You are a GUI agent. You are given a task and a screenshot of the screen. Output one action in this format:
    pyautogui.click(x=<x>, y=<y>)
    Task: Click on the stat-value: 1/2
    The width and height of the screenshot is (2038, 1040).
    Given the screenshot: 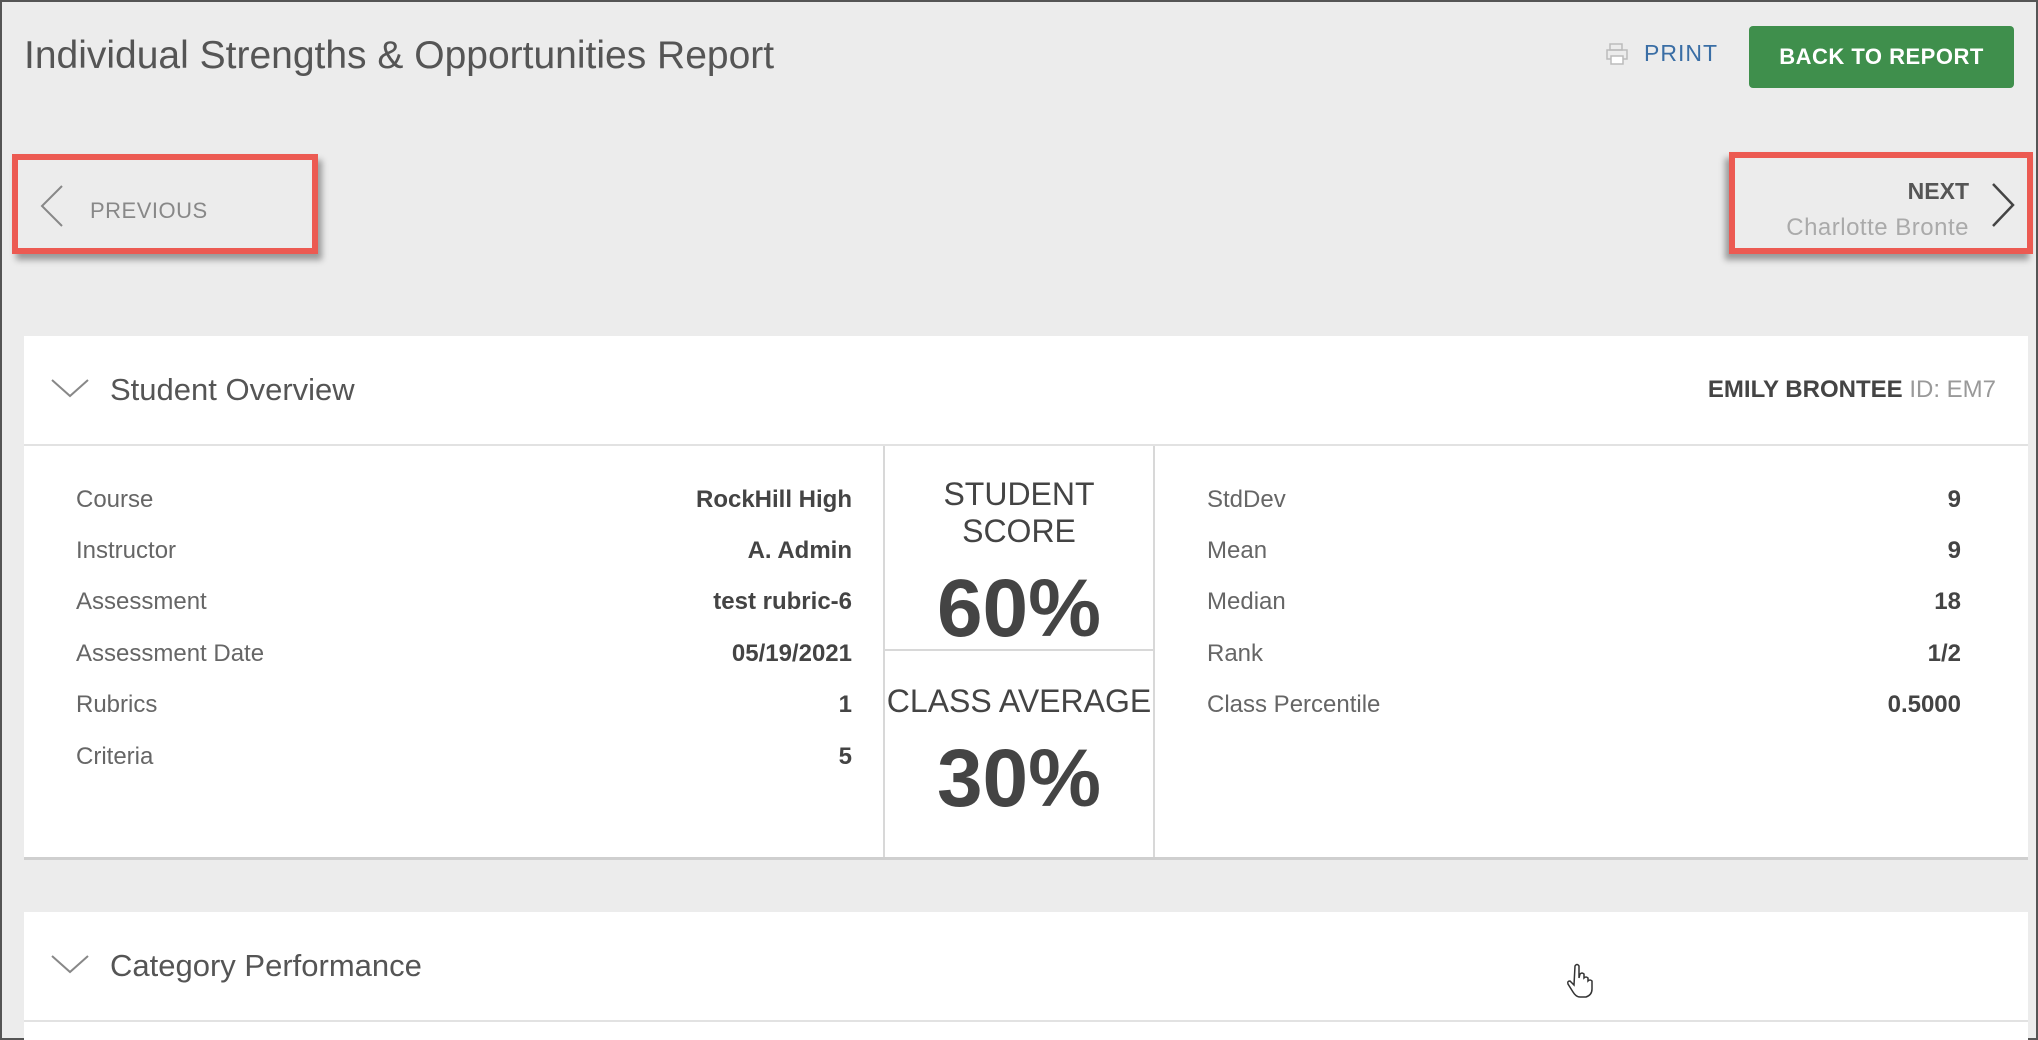 What is the action you would take?
    pyautogui.click(x=1944, y=653)
    